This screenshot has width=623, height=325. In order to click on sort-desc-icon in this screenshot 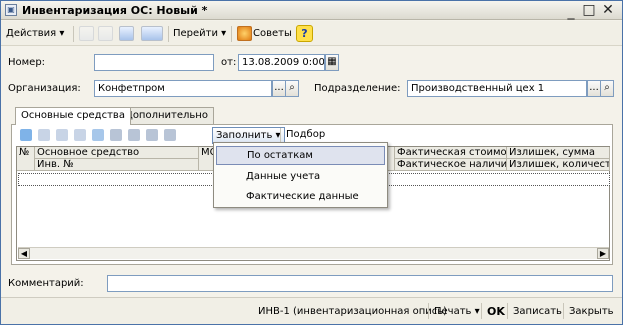, I will do `click(170, 135)`.